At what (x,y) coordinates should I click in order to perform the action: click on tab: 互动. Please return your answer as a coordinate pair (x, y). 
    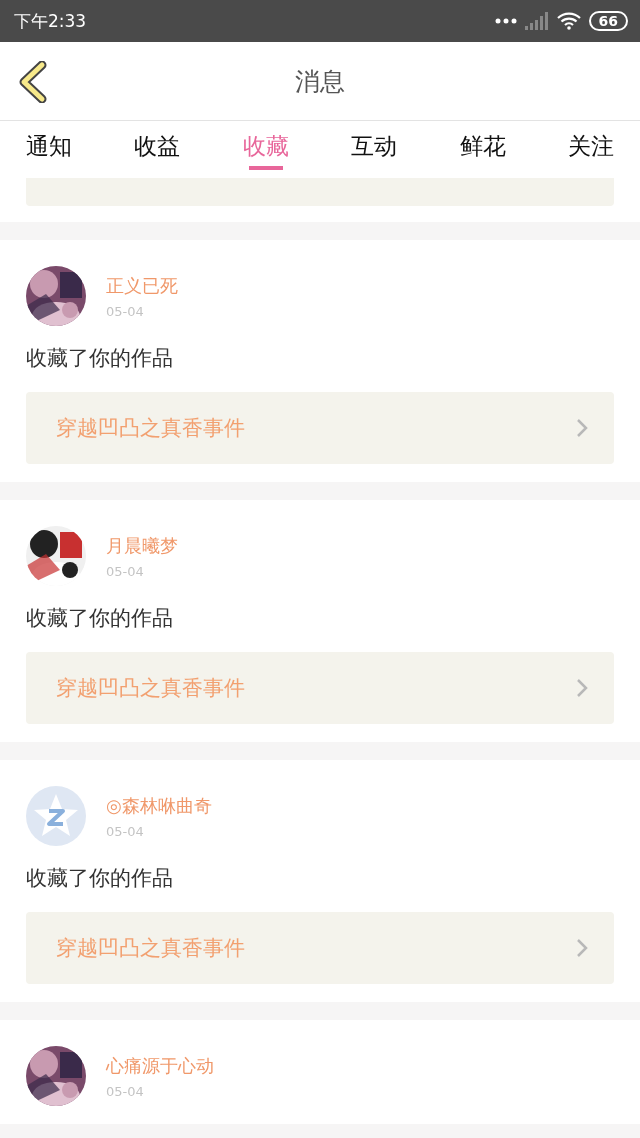
    Looking at the image, I should click on (374, 149).